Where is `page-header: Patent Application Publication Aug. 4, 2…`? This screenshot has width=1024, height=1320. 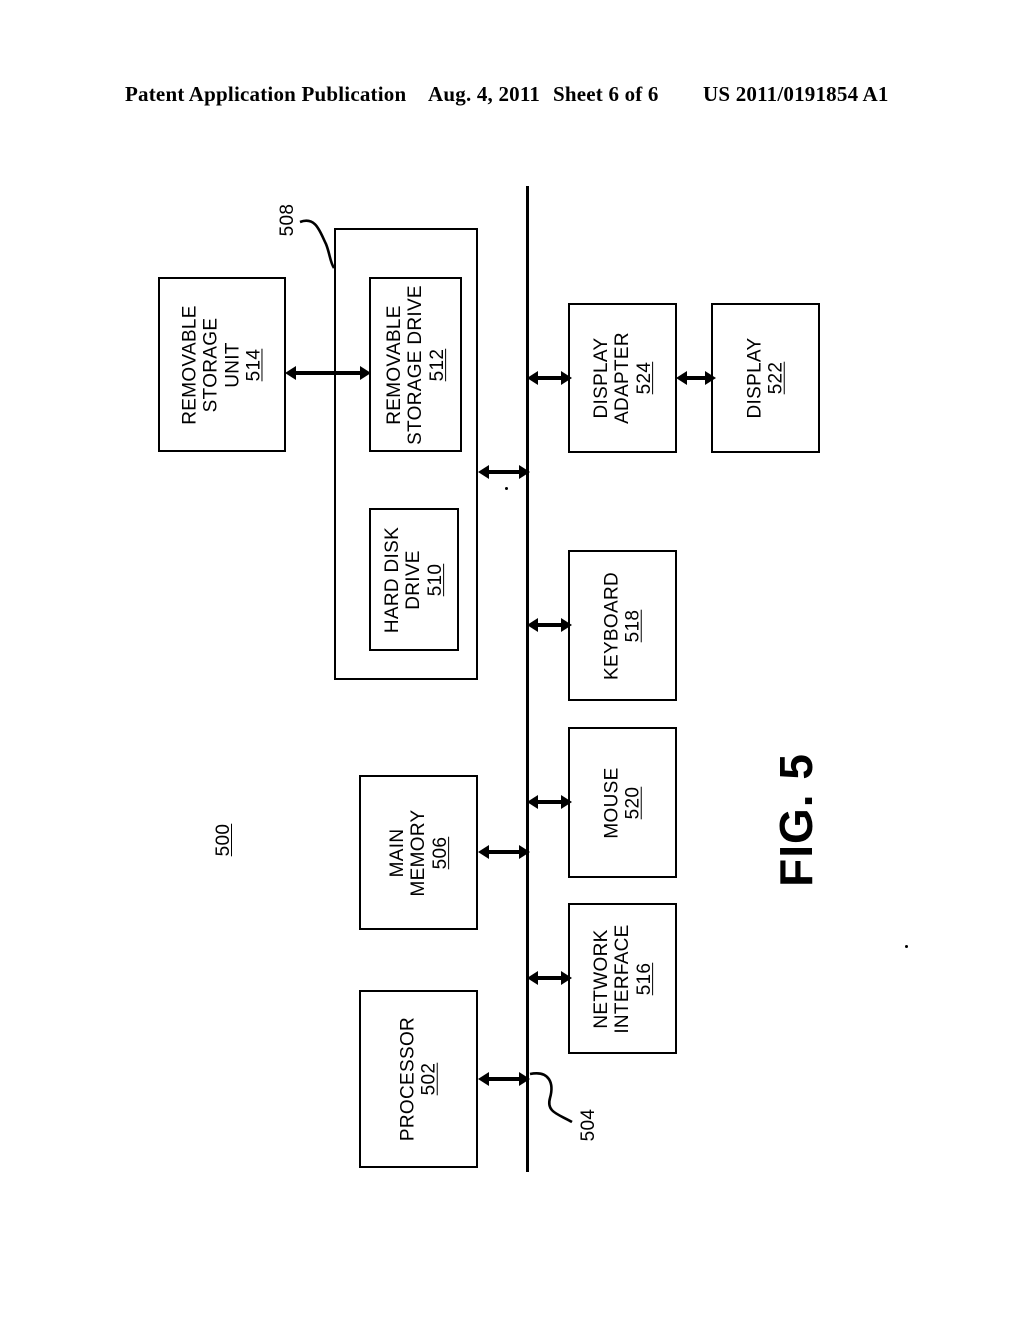 page-header: Patent Application Publication Aug. 4, 2… is located at coordinates (512, 97).